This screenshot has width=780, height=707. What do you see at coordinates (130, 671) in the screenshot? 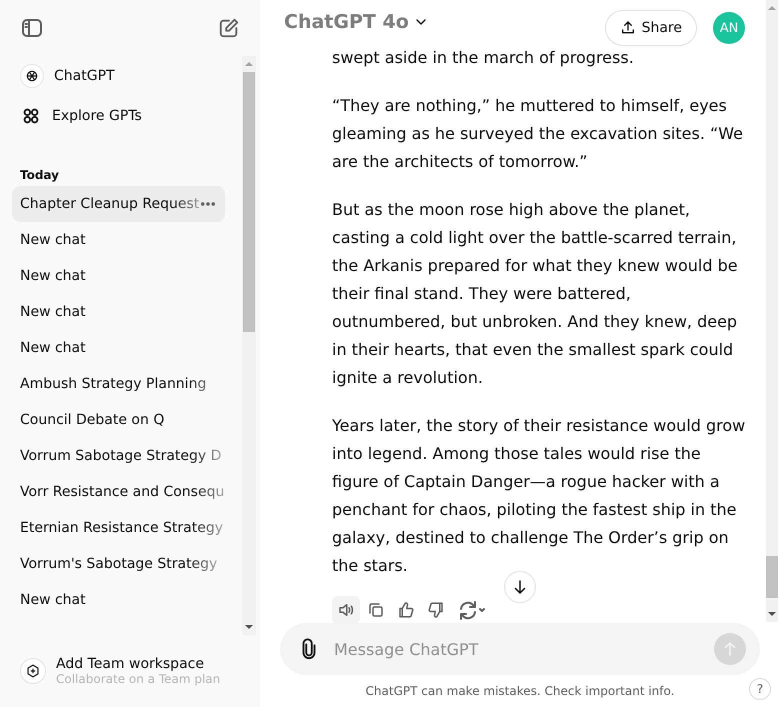
I see `add-team-workspace: Add Team workspace Collaborate on a Team plan` at bounding box center [130, 671].